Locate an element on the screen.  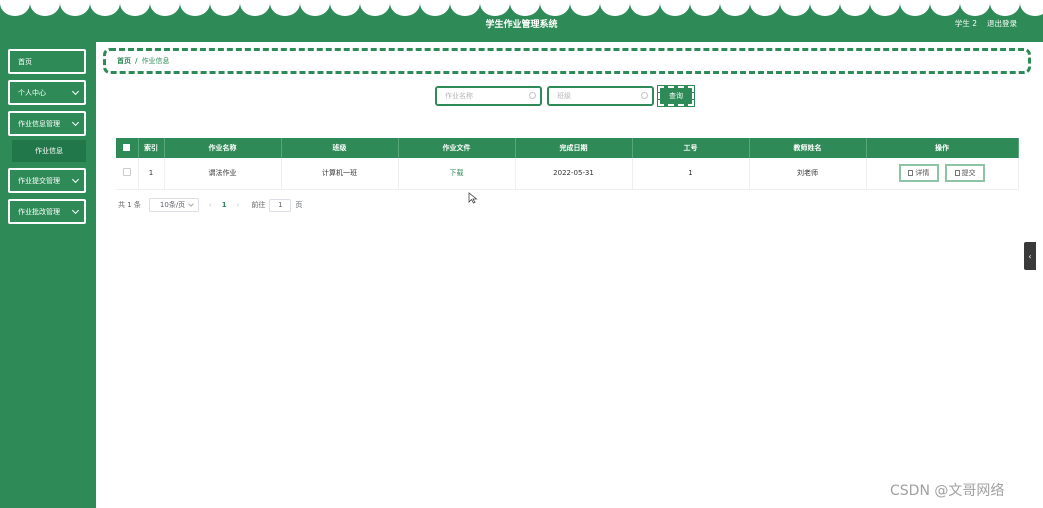
sidebar-item-homework-submit-manage: 作业提交管理 is located at coordinates (47, 180).